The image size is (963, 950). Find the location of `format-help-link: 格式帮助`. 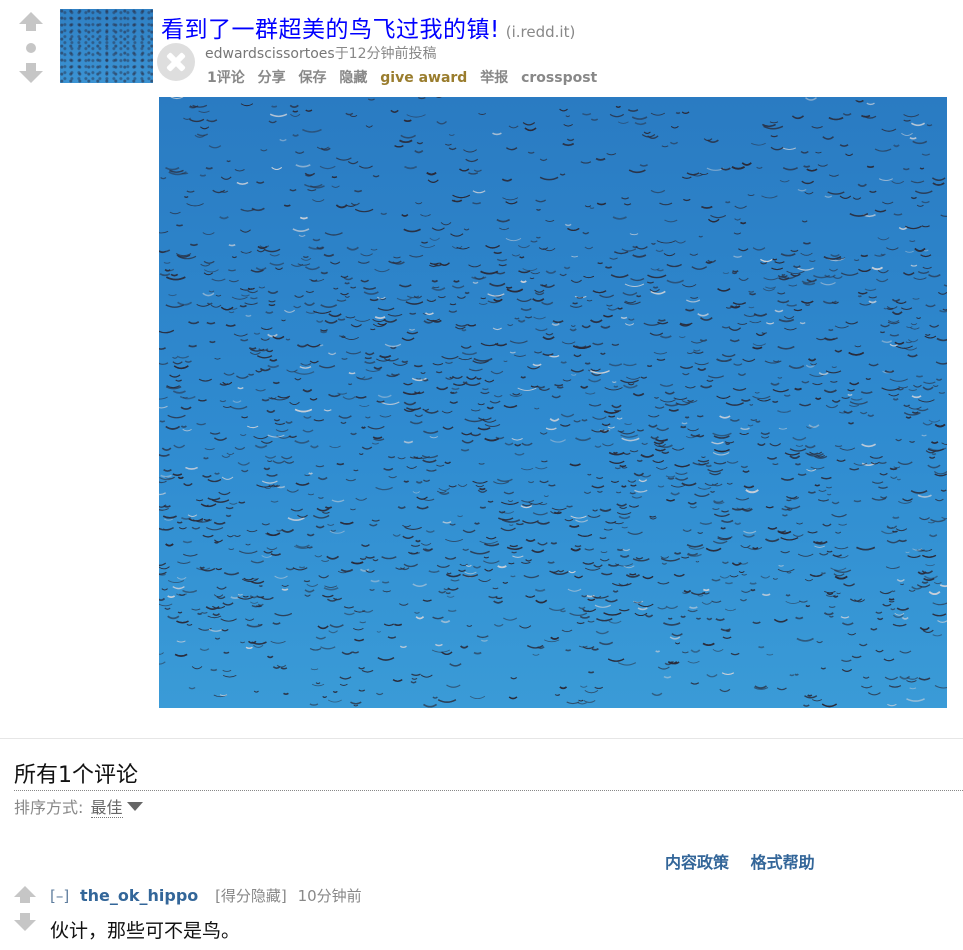

format-help-link: 格式帮助 is located at coordinates (783, 862).